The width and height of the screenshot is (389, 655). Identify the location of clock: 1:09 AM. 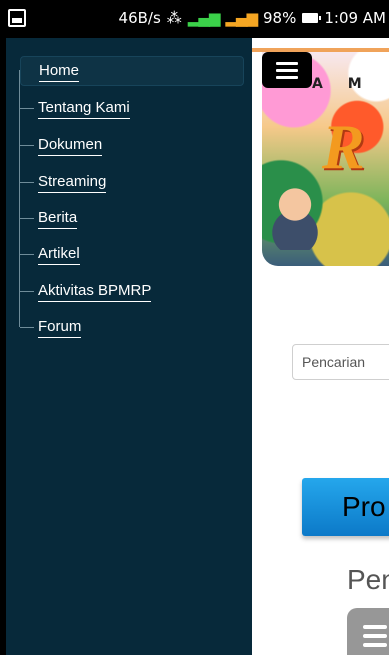
(355, 18).